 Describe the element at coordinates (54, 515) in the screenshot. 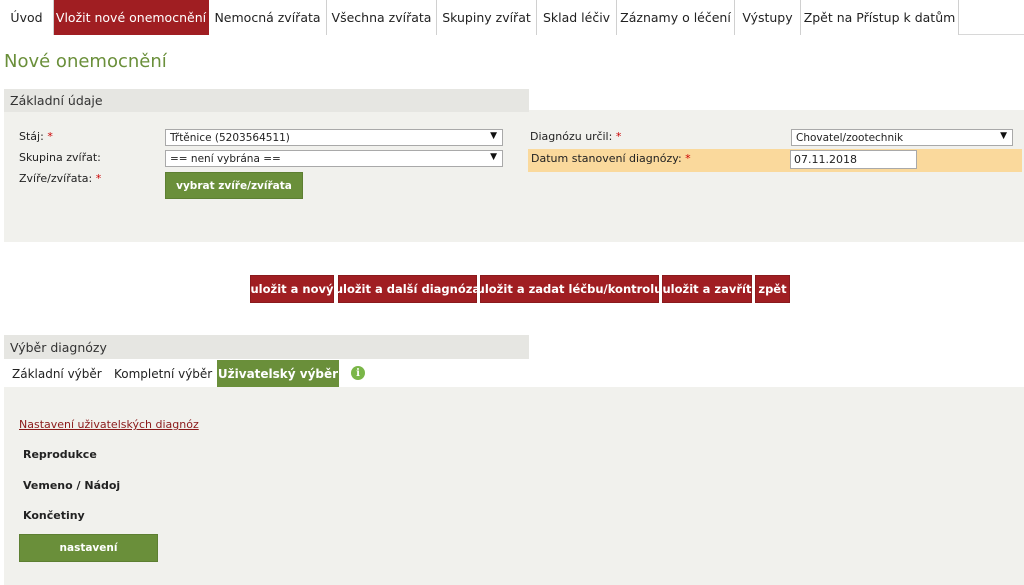

I see `diagnosis-item-koncetiny: Končetiny` at that location.